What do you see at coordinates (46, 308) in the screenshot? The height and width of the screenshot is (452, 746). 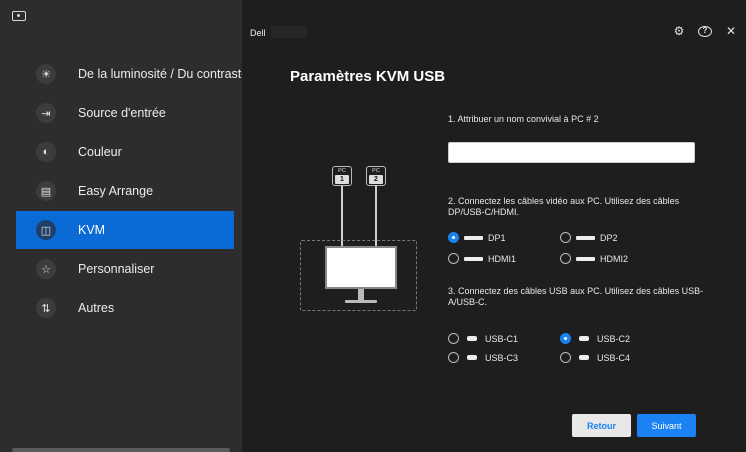 I see `others-icon: ⇅` at bounding box center [46, 308].